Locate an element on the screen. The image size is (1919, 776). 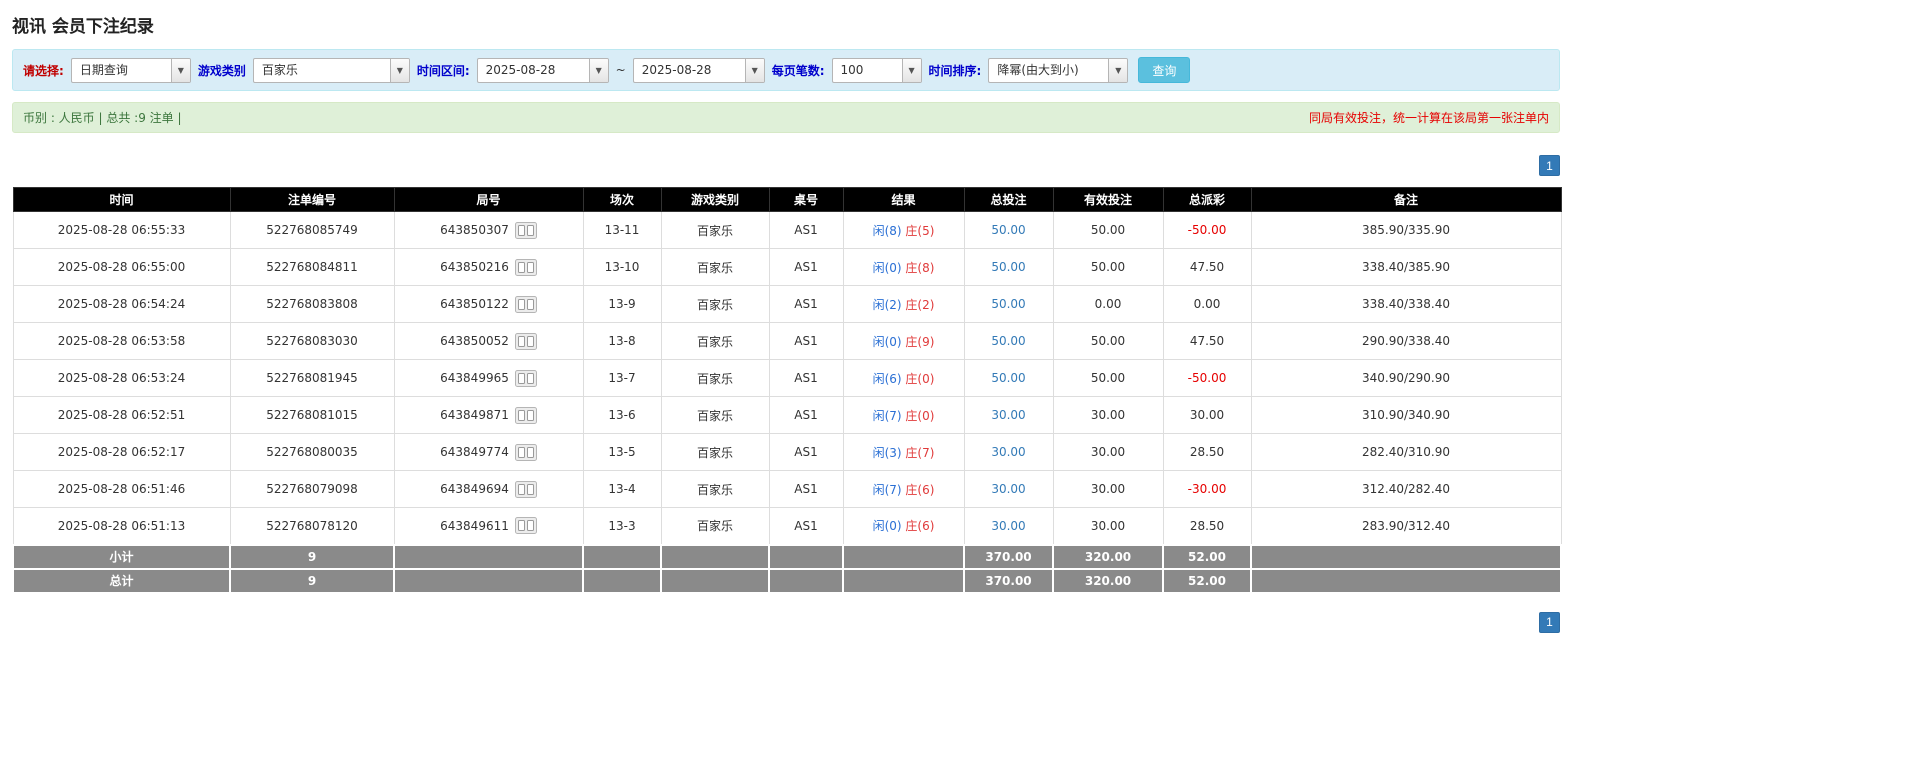
bet-time-cell: 2025-08-28 06:52:51 is located at coordinates (121, 415).